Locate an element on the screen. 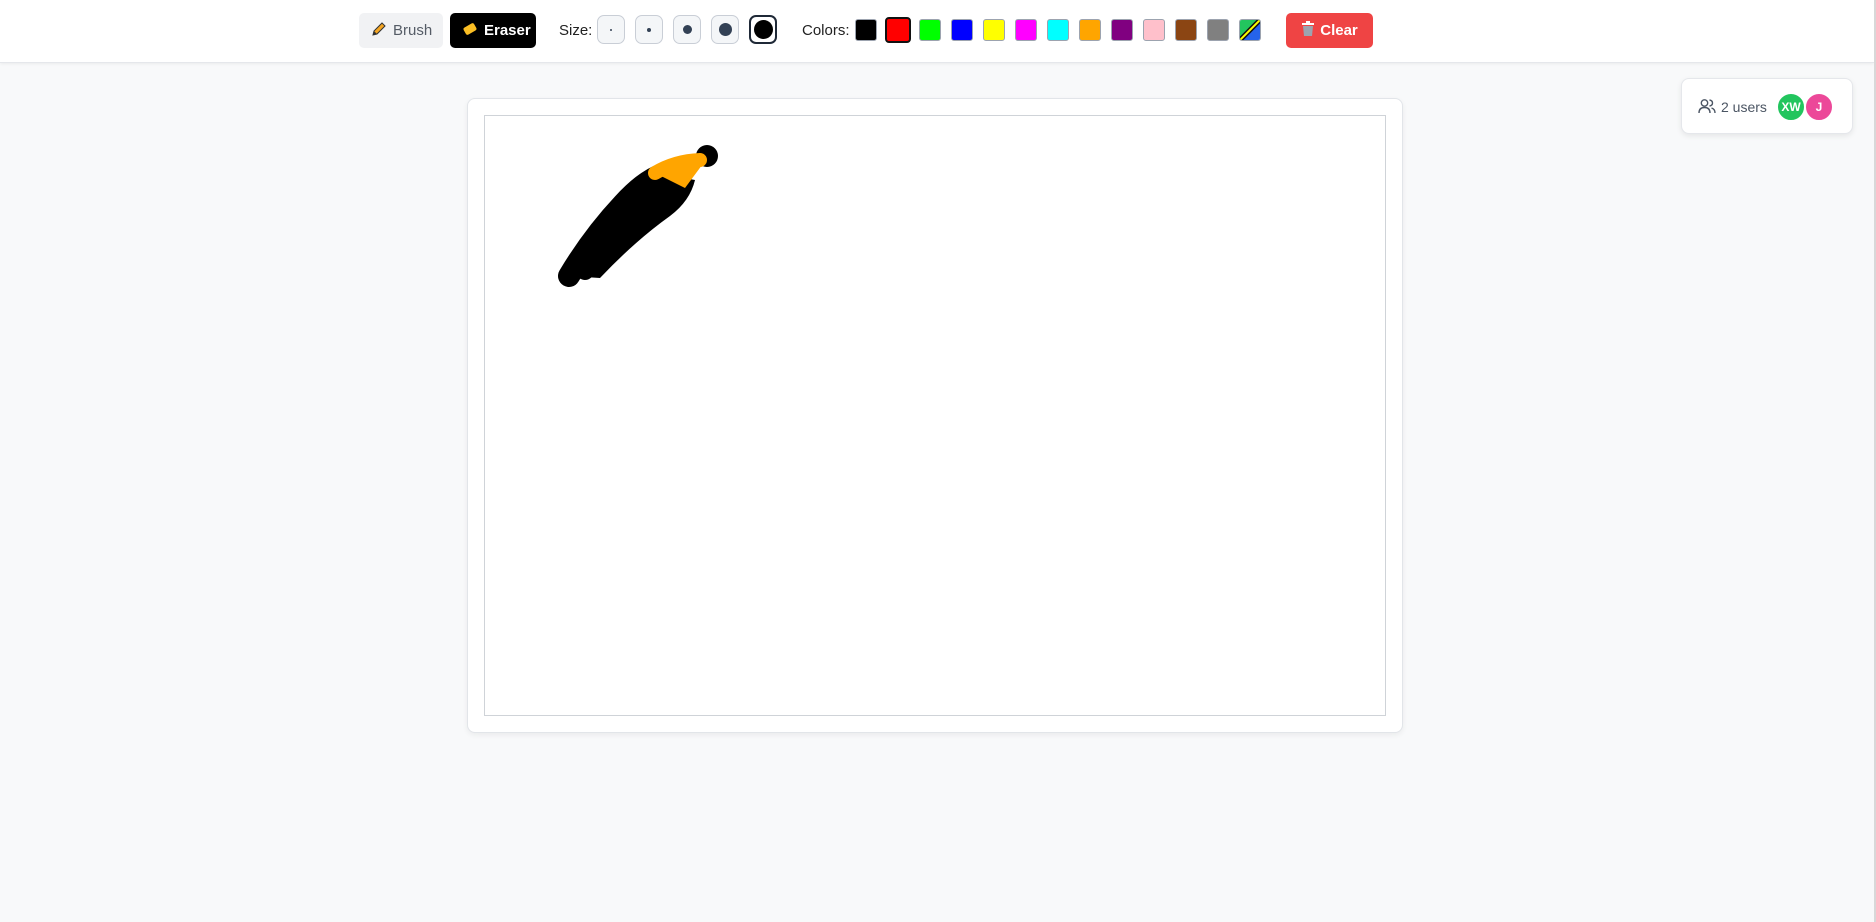 The height and width of the screenshot is (922, 1876). colors-label: Colors: is located at coordinates (826, 30).